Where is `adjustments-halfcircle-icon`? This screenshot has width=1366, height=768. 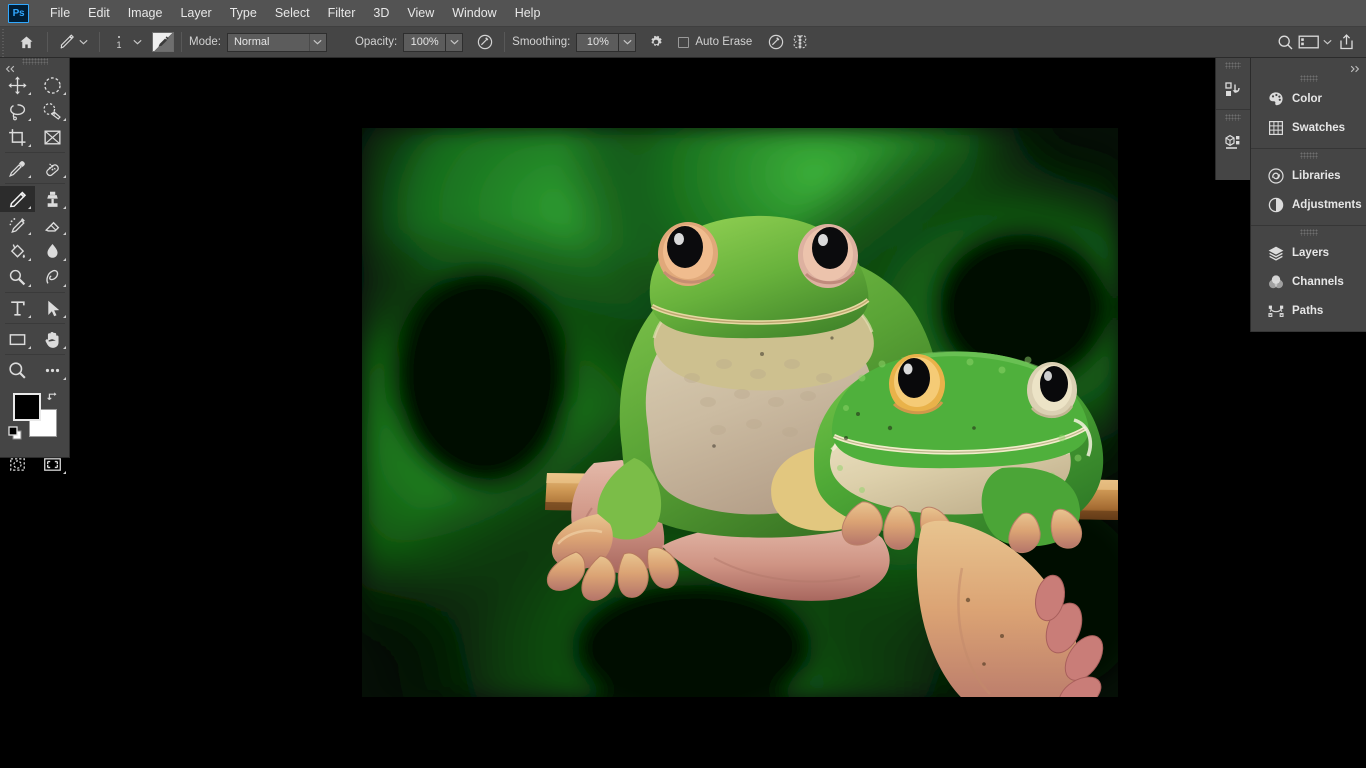 adjustments-halfcircle-icon is located at coordinates (1276, 205).